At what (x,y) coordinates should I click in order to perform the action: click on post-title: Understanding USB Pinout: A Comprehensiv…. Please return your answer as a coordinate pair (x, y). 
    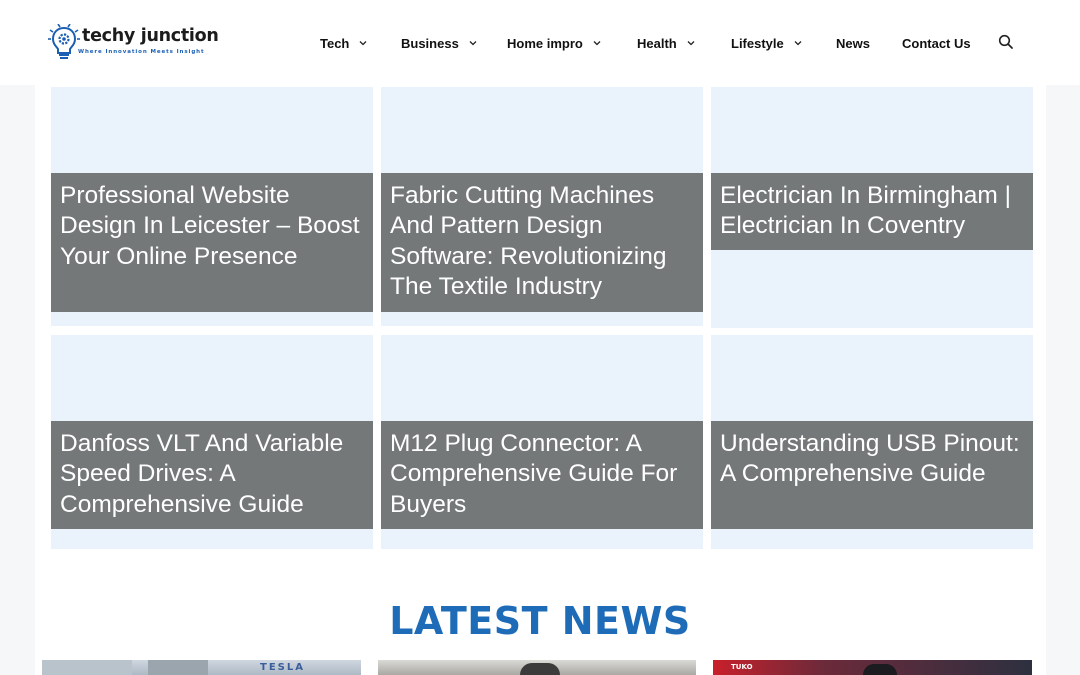
    Looking at the image, I should click on (872, 475).